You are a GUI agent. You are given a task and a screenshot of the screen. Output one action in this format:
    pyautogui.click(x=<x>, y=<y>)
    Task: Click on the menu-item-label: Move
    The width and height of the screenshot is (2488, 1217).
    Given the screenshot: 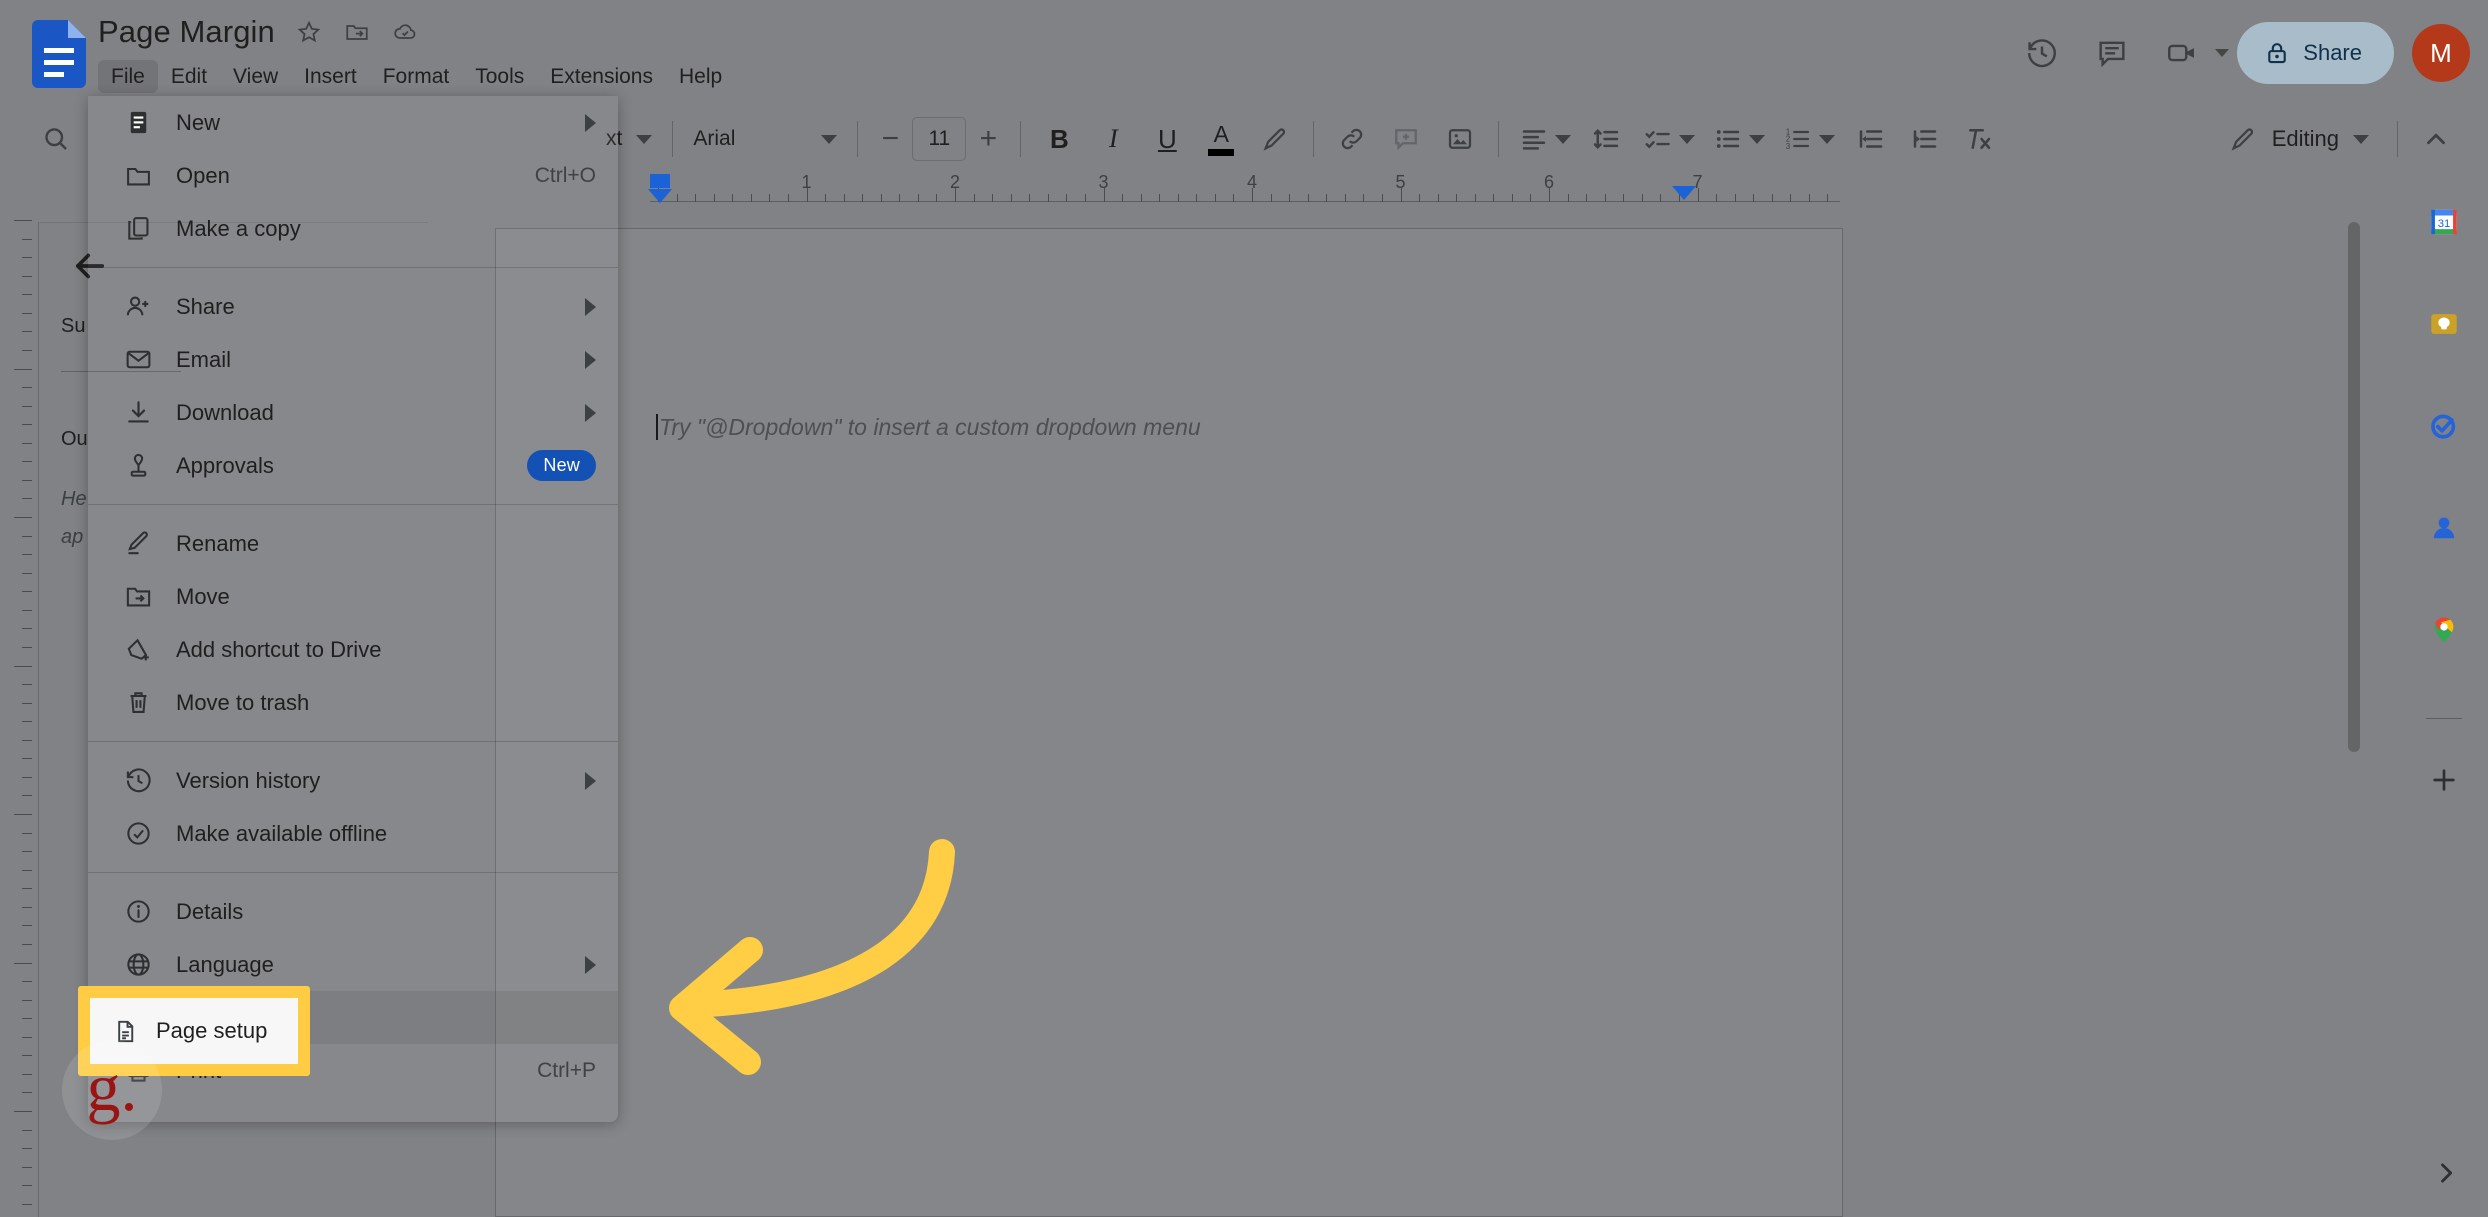 What is the action you would take?
    pyautogui.click(x=203, y=596)
    